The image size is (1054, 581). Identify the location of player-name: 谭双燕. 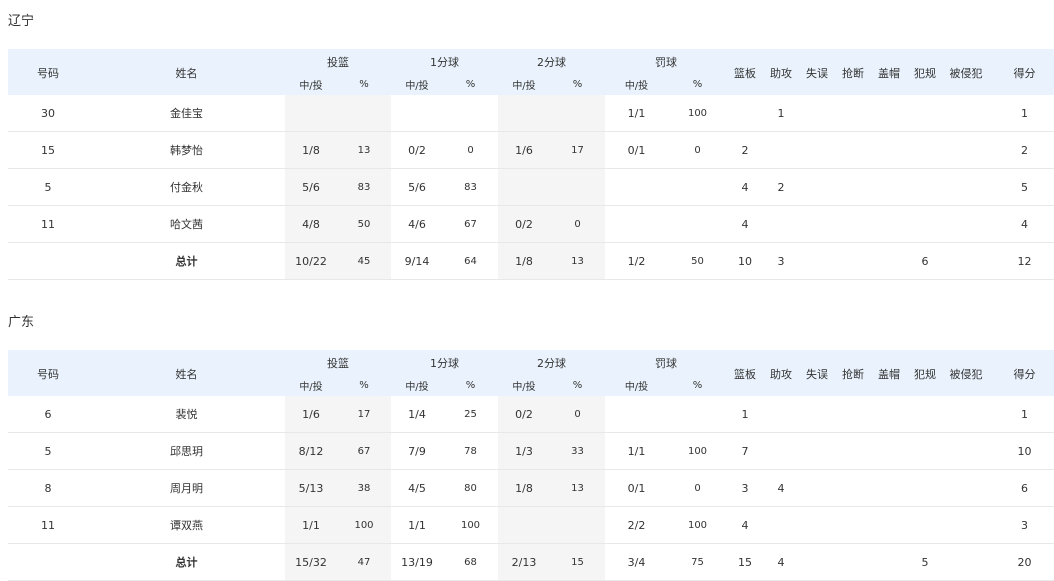
(186, 525).